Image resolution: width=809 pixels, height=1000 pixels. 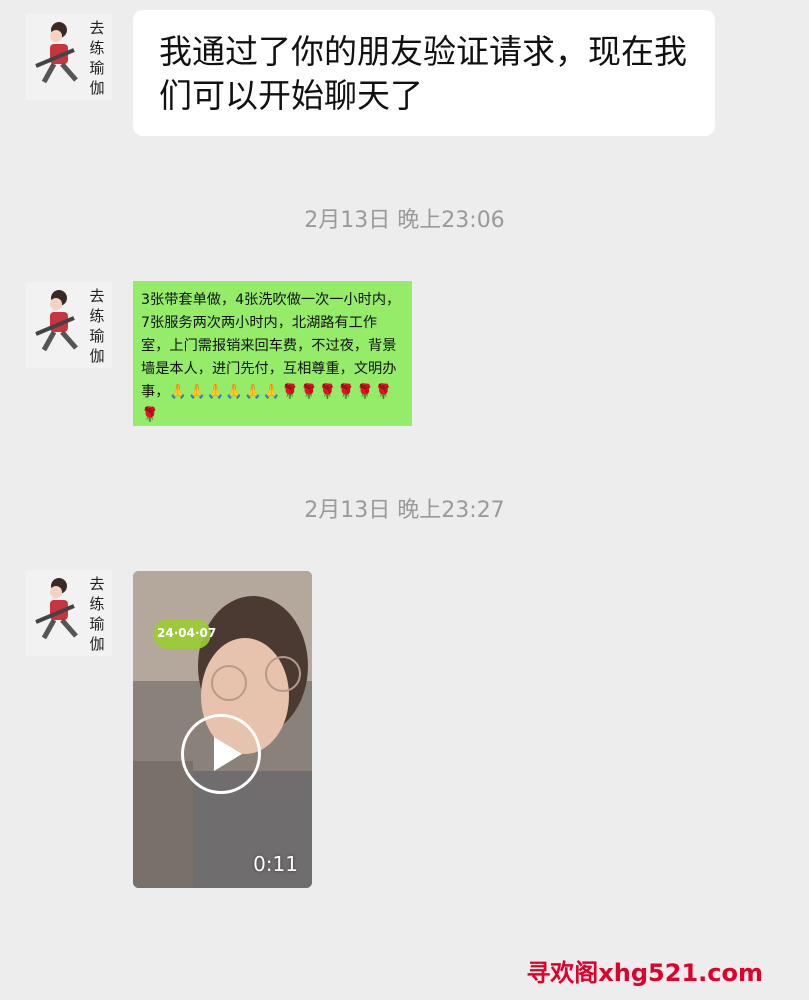 I want to click on timestamp-sticker: 24·04·07, so click(x=184, y=634).